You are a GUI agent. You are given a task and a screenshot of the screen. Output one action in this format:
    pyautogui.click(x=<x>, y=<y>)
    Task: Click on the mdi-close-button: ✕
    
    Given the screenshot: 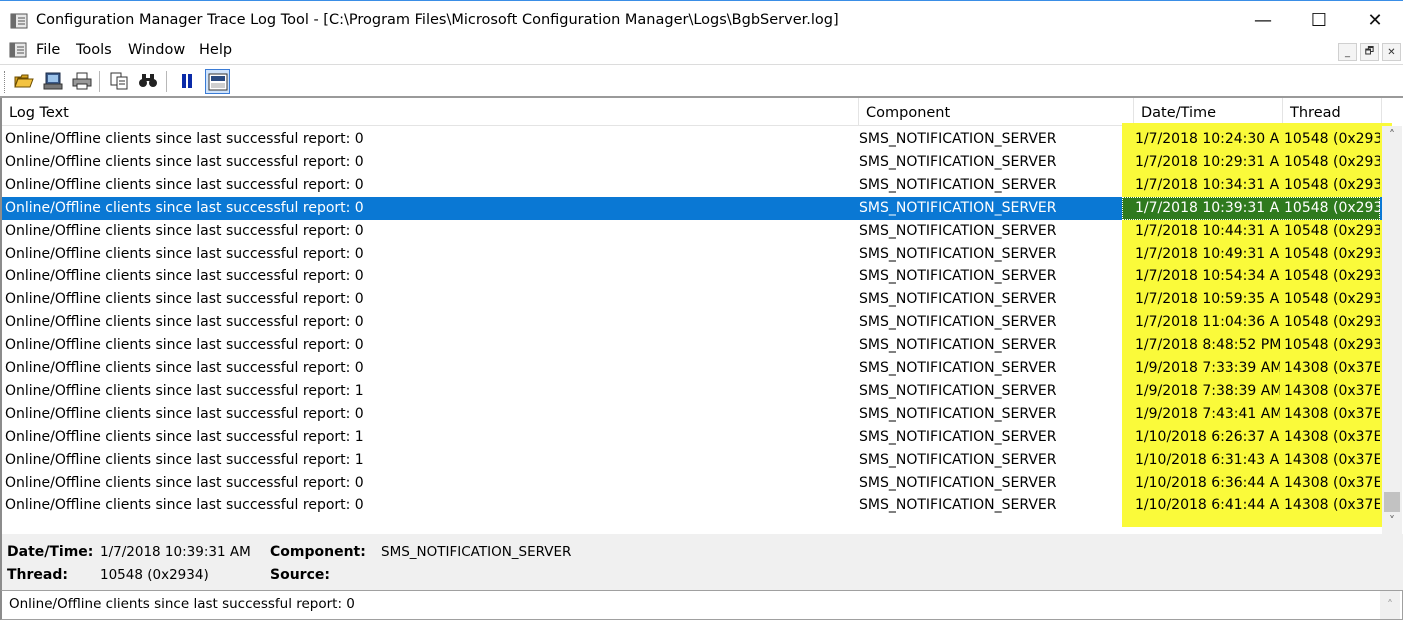 What is the action you would take?
    pyautogui.click(x=1391, y=52)
    